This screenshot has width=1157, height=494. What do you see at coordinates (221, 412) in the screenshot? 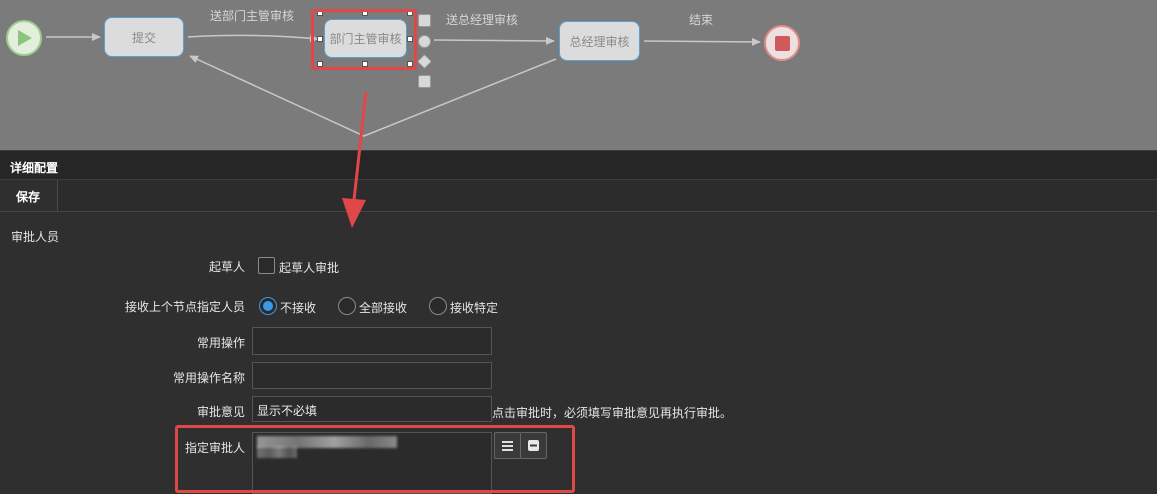
I see `approval-opinion-label: 审批意见` at bounding box center [221, 412].